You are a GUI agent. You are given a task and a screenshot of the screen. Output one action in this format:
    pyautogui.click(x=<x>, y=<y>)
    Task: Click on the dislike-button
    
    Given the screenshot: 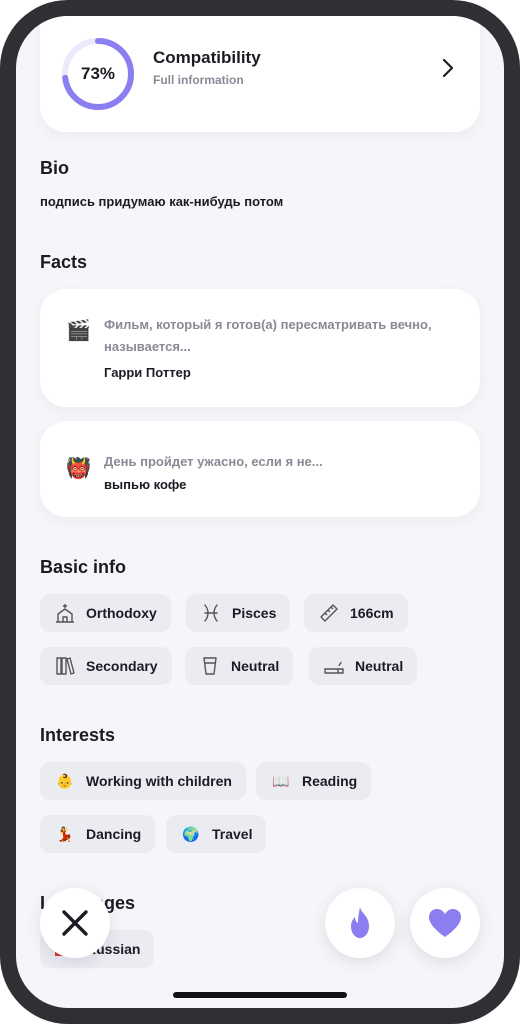 What is the action you would take?
    pyautogui.click(x=75, y=923)
    